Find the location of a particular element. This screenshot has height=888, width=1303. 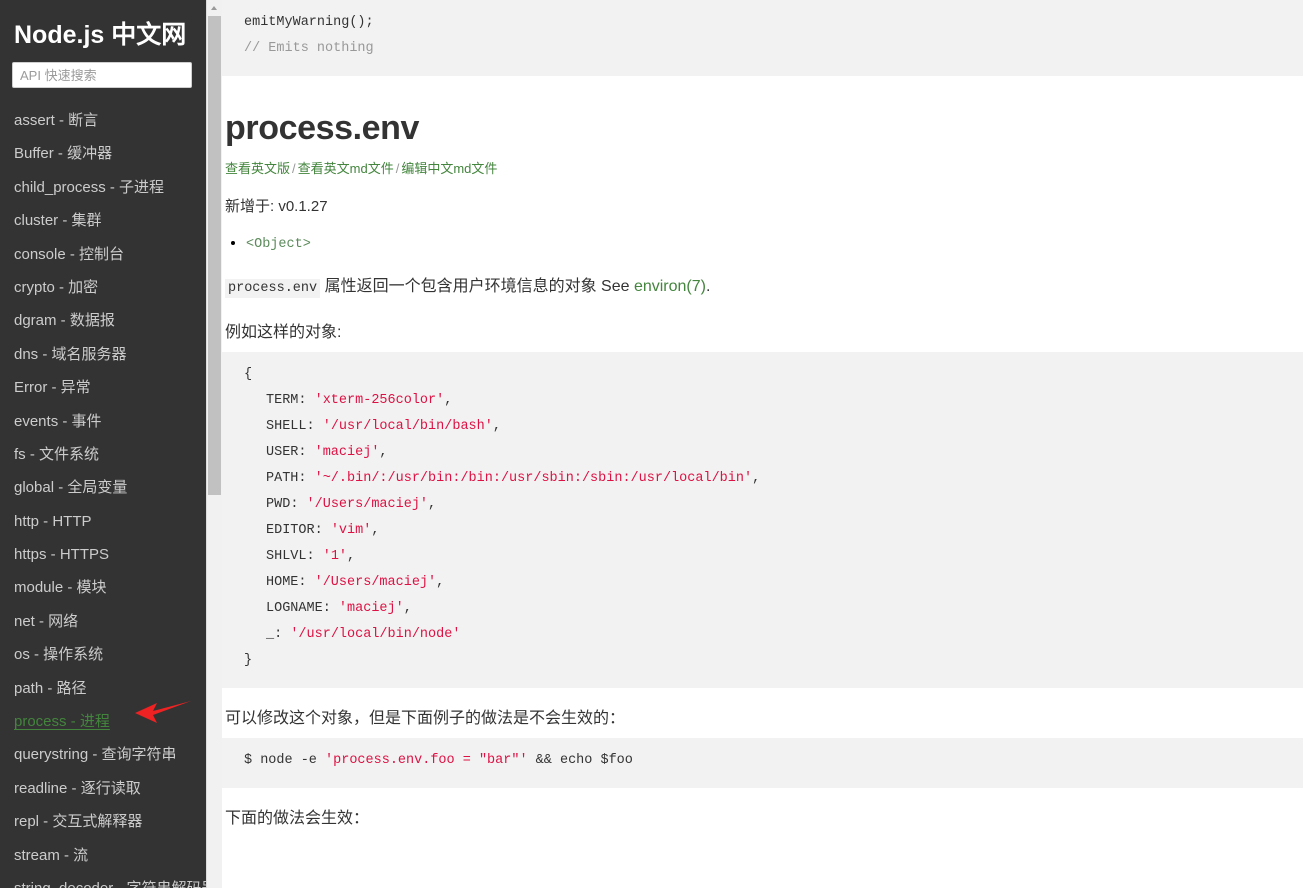

sidebar-item-net: net - 网络 is located at coordinates (111, 621).